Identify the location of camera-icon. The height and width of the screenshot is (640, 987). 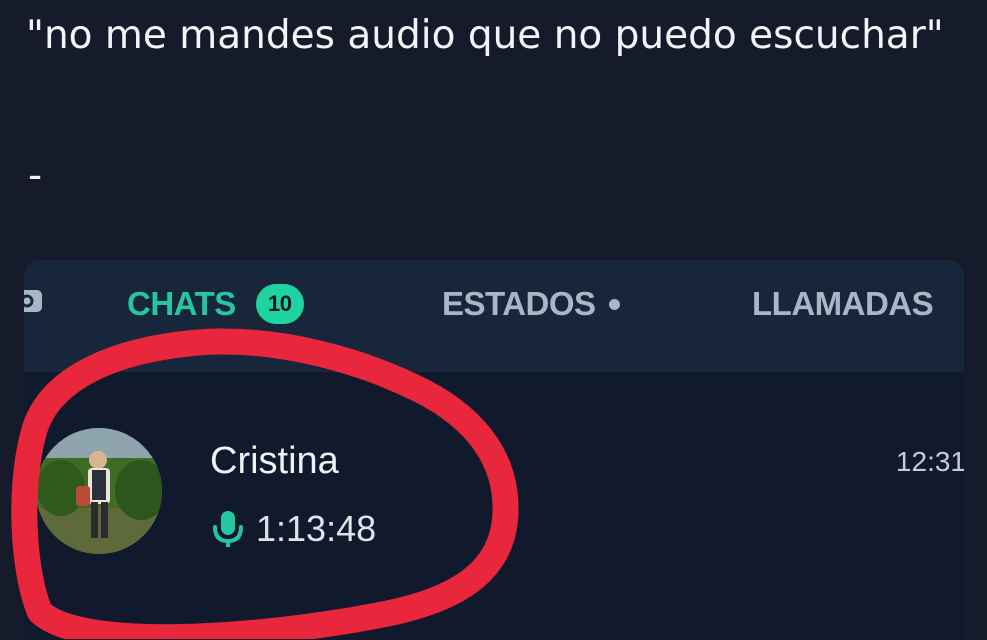
(33, 299).